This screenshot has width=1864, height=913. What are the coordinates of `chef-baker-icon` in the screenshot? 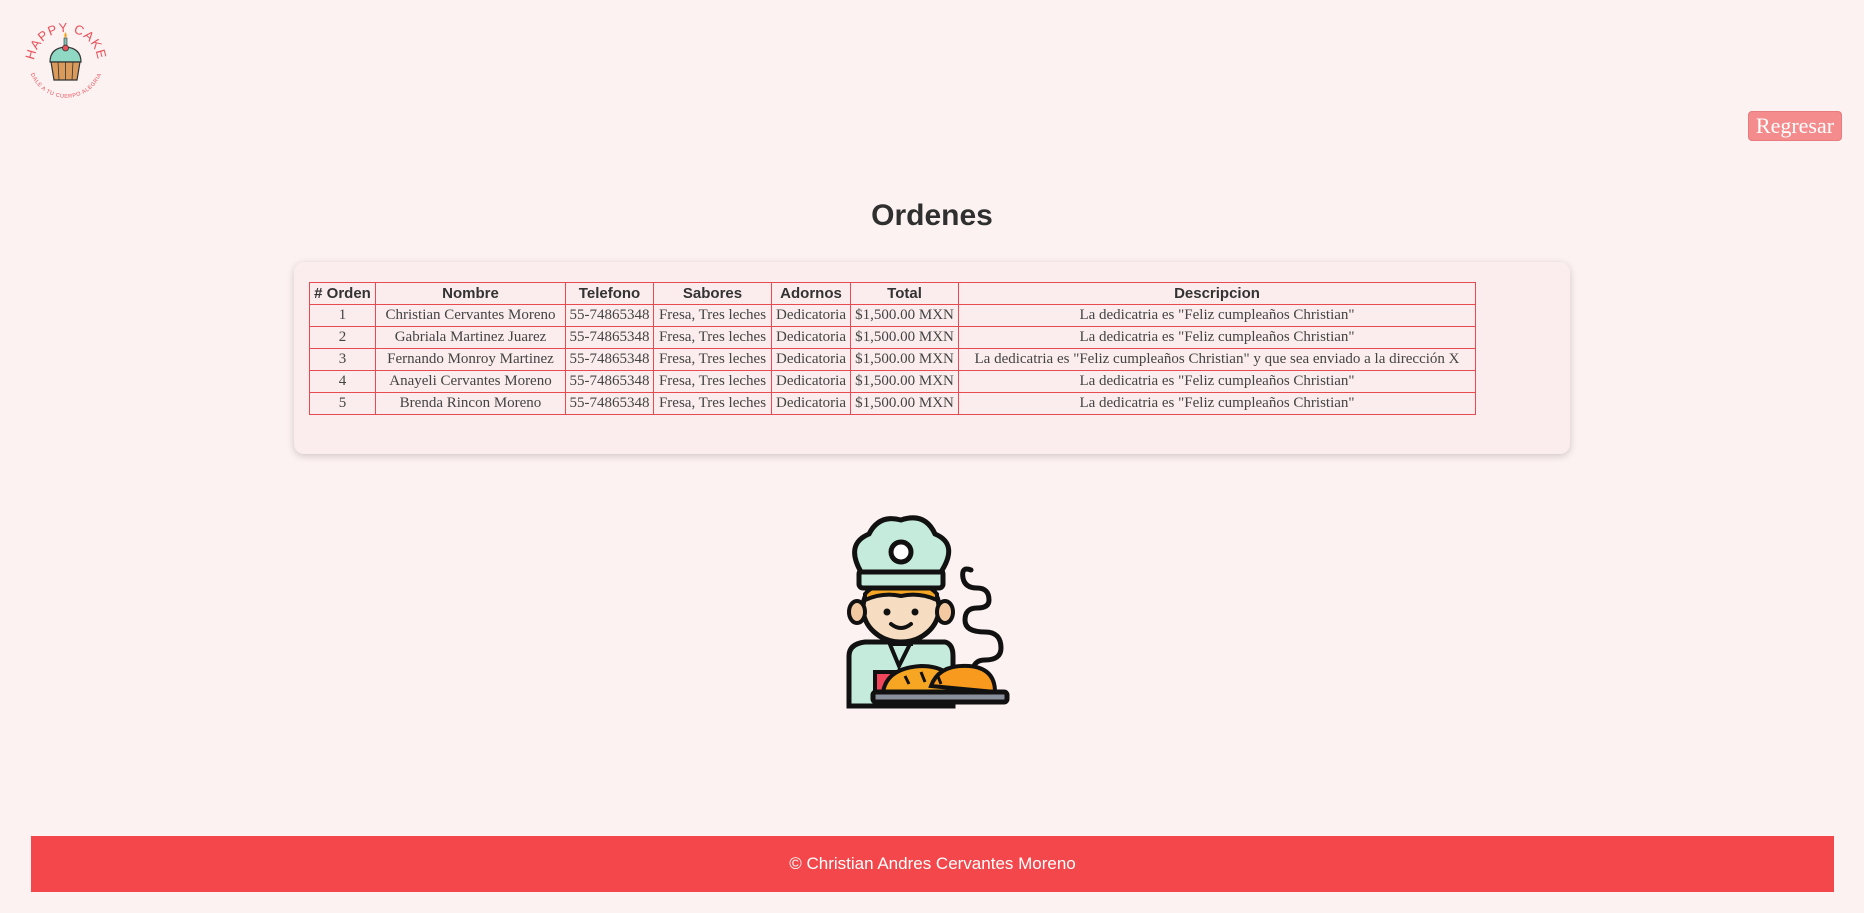 It's located at (928, 612).